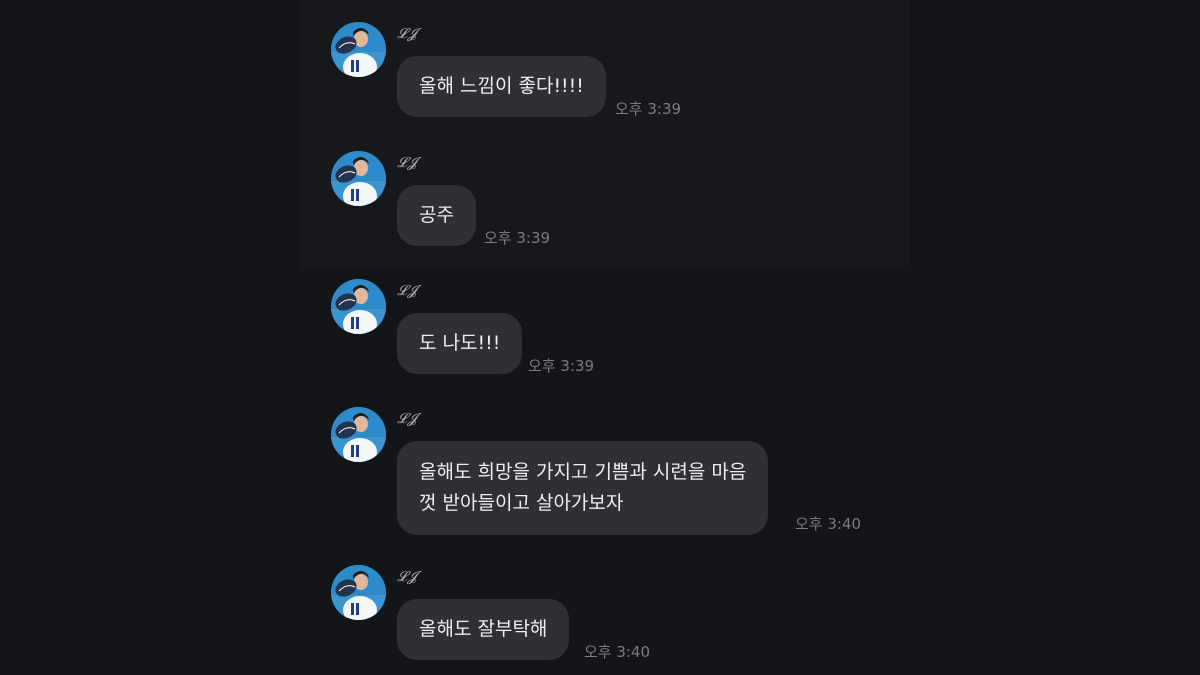  I want to click on message-bubble: 올해도 희망을 가지고 기쁨과 시련을 마음 껏 받아들이고 살아가보자, so click(583, 488).